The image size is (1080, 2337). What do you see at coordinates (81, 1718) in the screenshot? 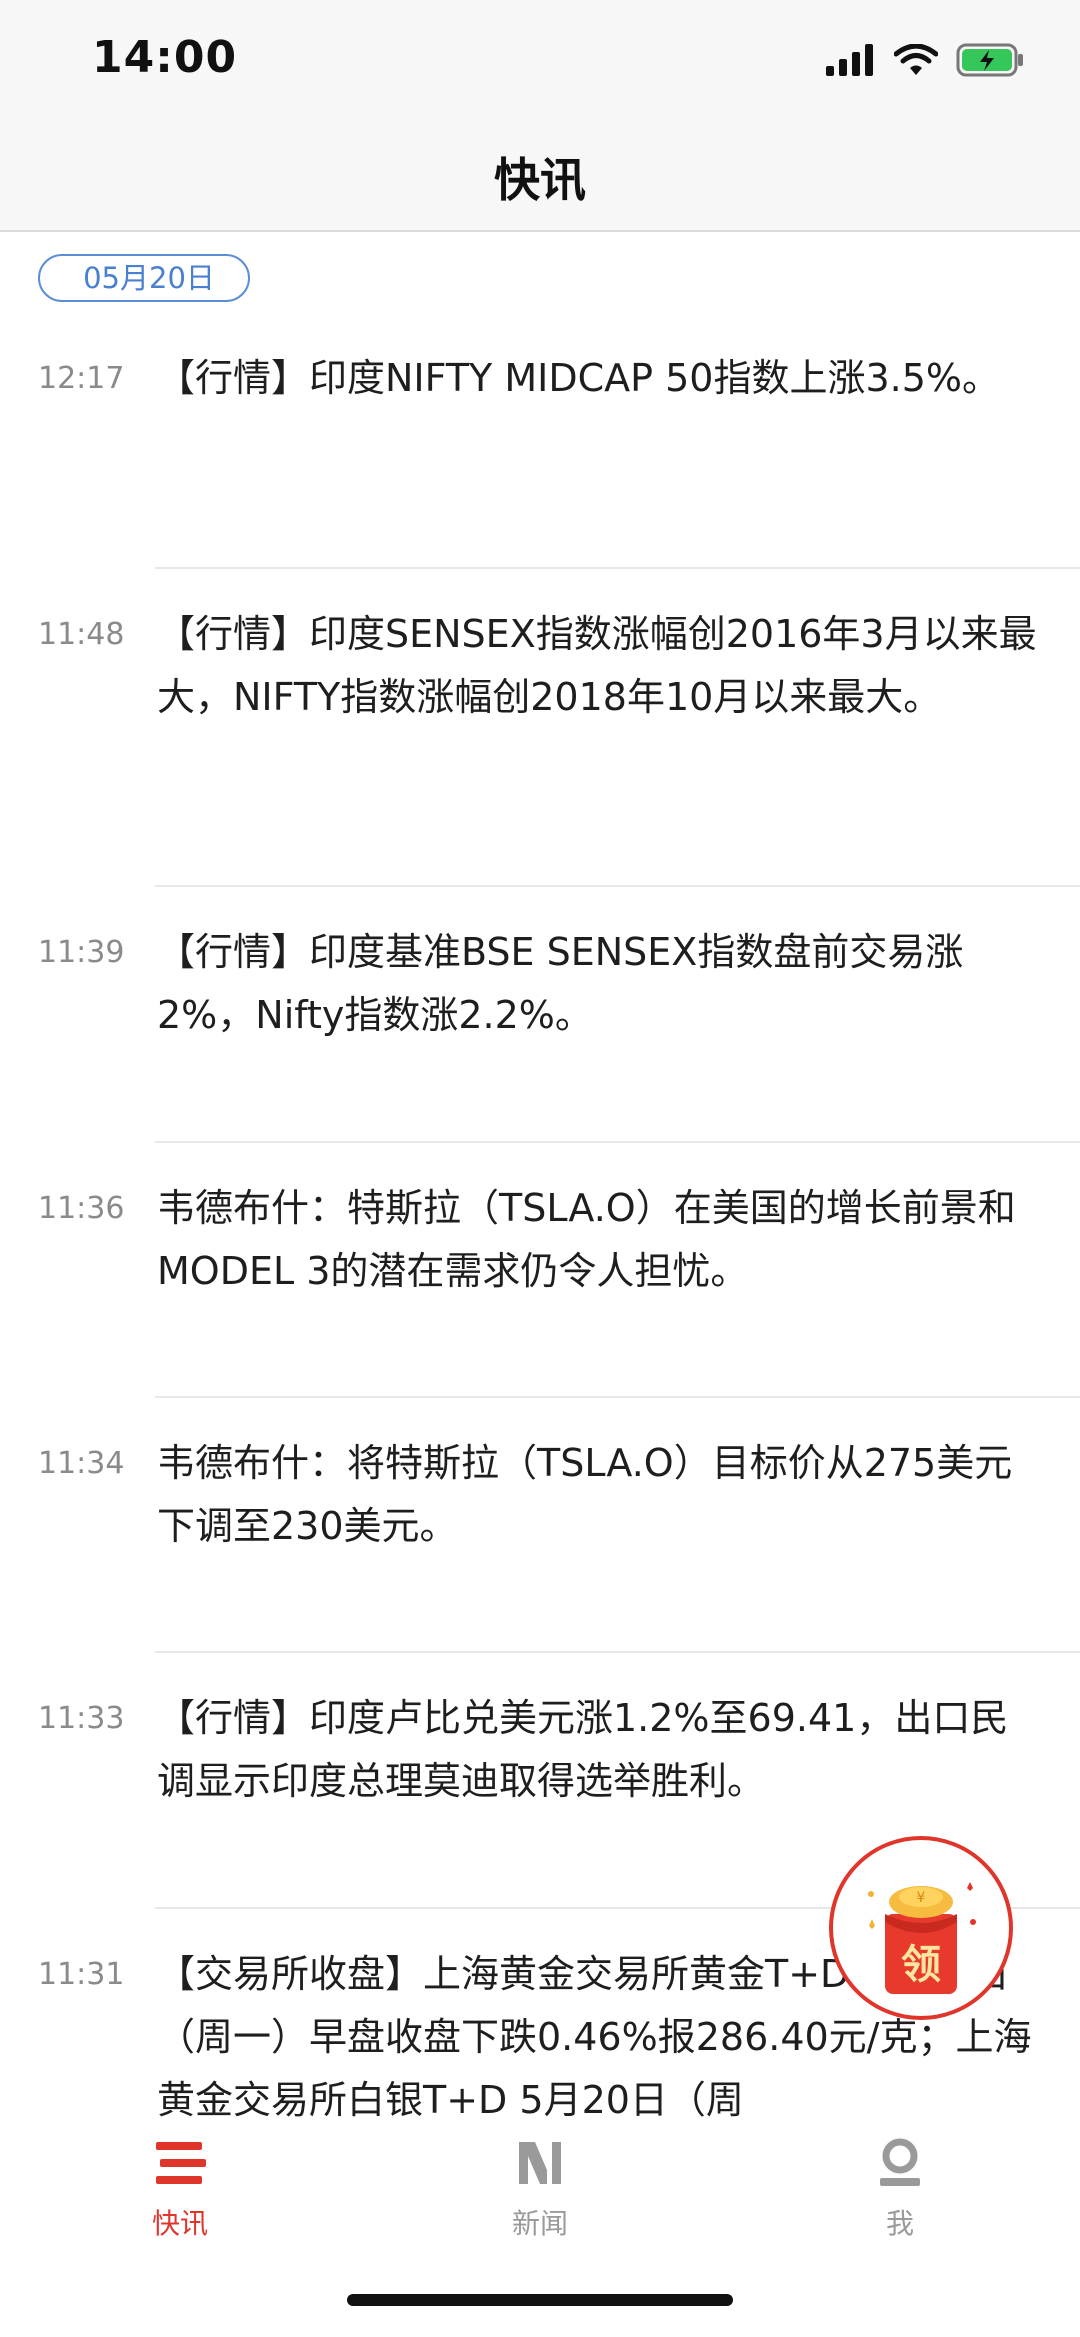
I see `news-time: 11:33` at bounding box center [81, 1718].